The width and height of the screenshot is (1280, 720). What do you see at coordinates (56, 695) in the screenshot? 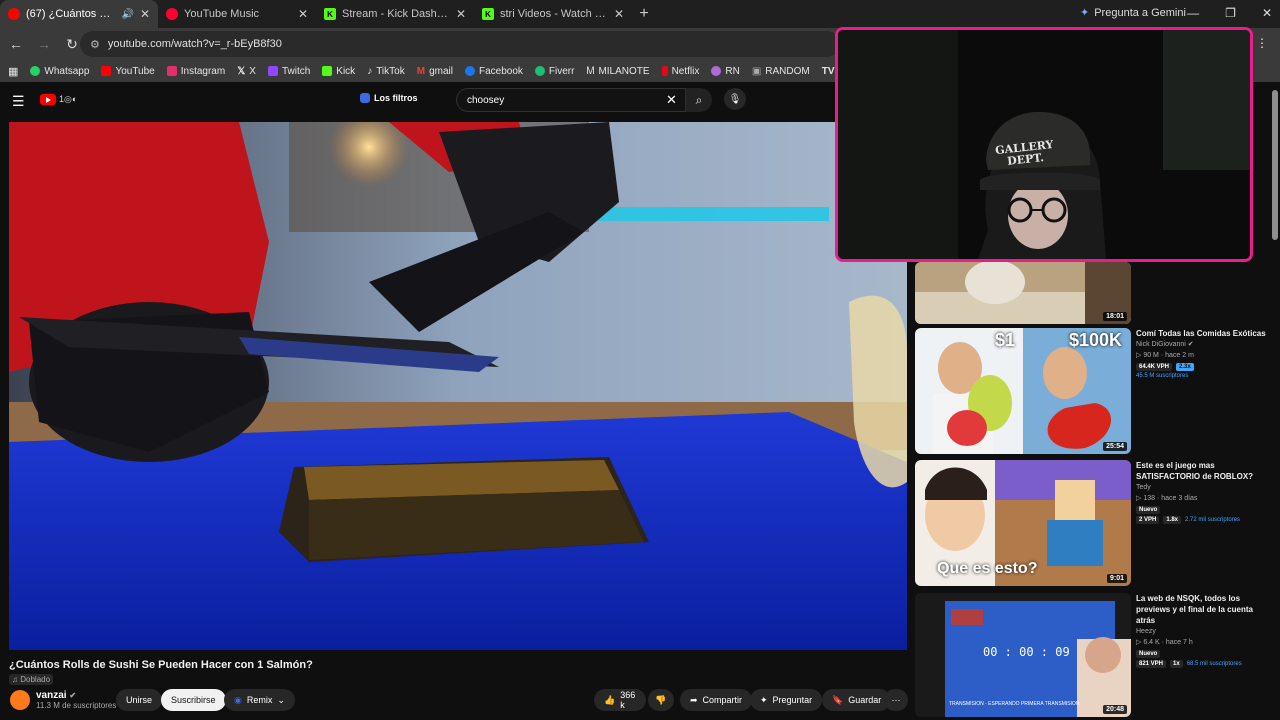
I see `channel-name-row: vanzai ✔` at bounding box center [56, 695].